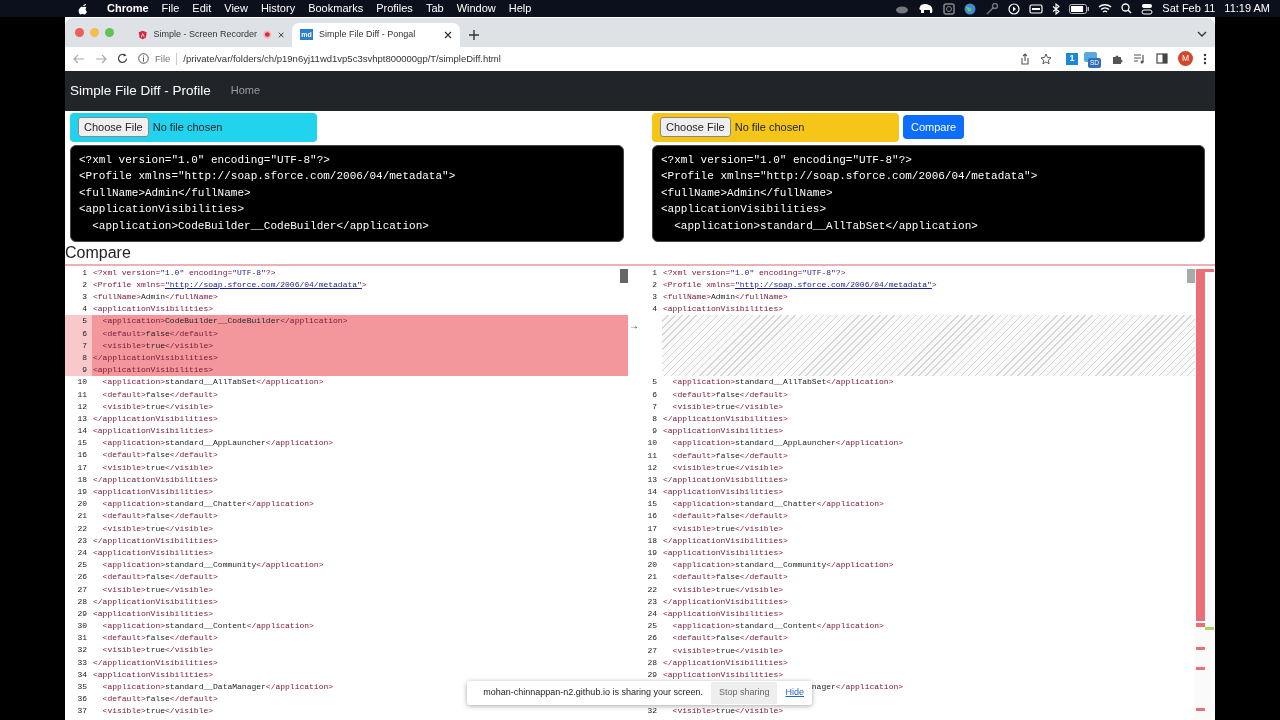 This screenshot has width=1280, height=720. Describe the element at coordinates (170, 8) in the screenshot. I see `menu-item: File` at that location.